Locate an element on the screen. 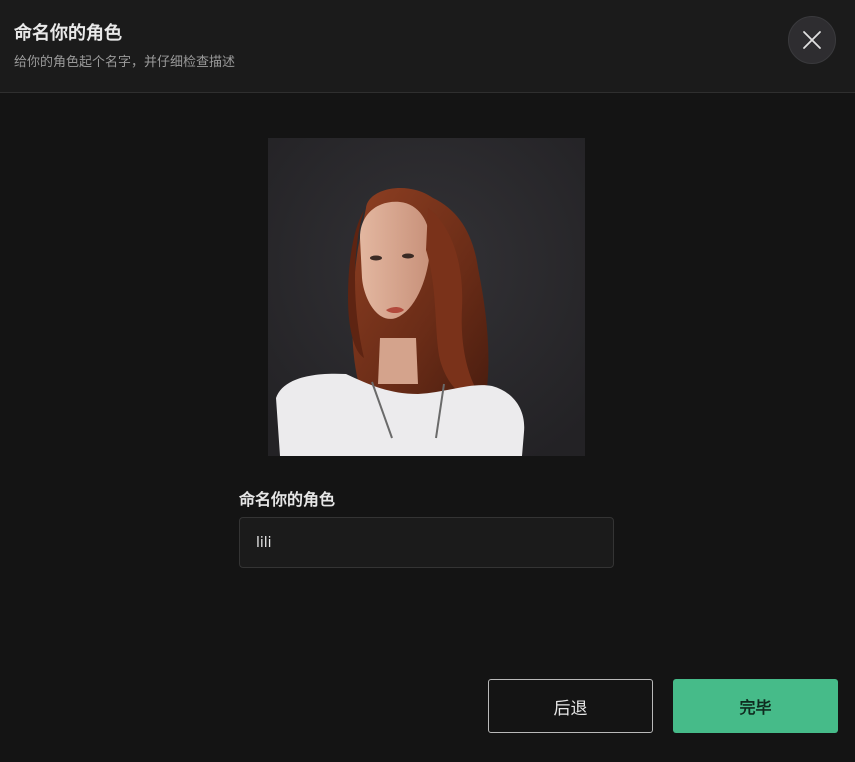 Image resolution: width=855 pixels, height=762 pixels. close-icon is located at coordinates (812, 40).